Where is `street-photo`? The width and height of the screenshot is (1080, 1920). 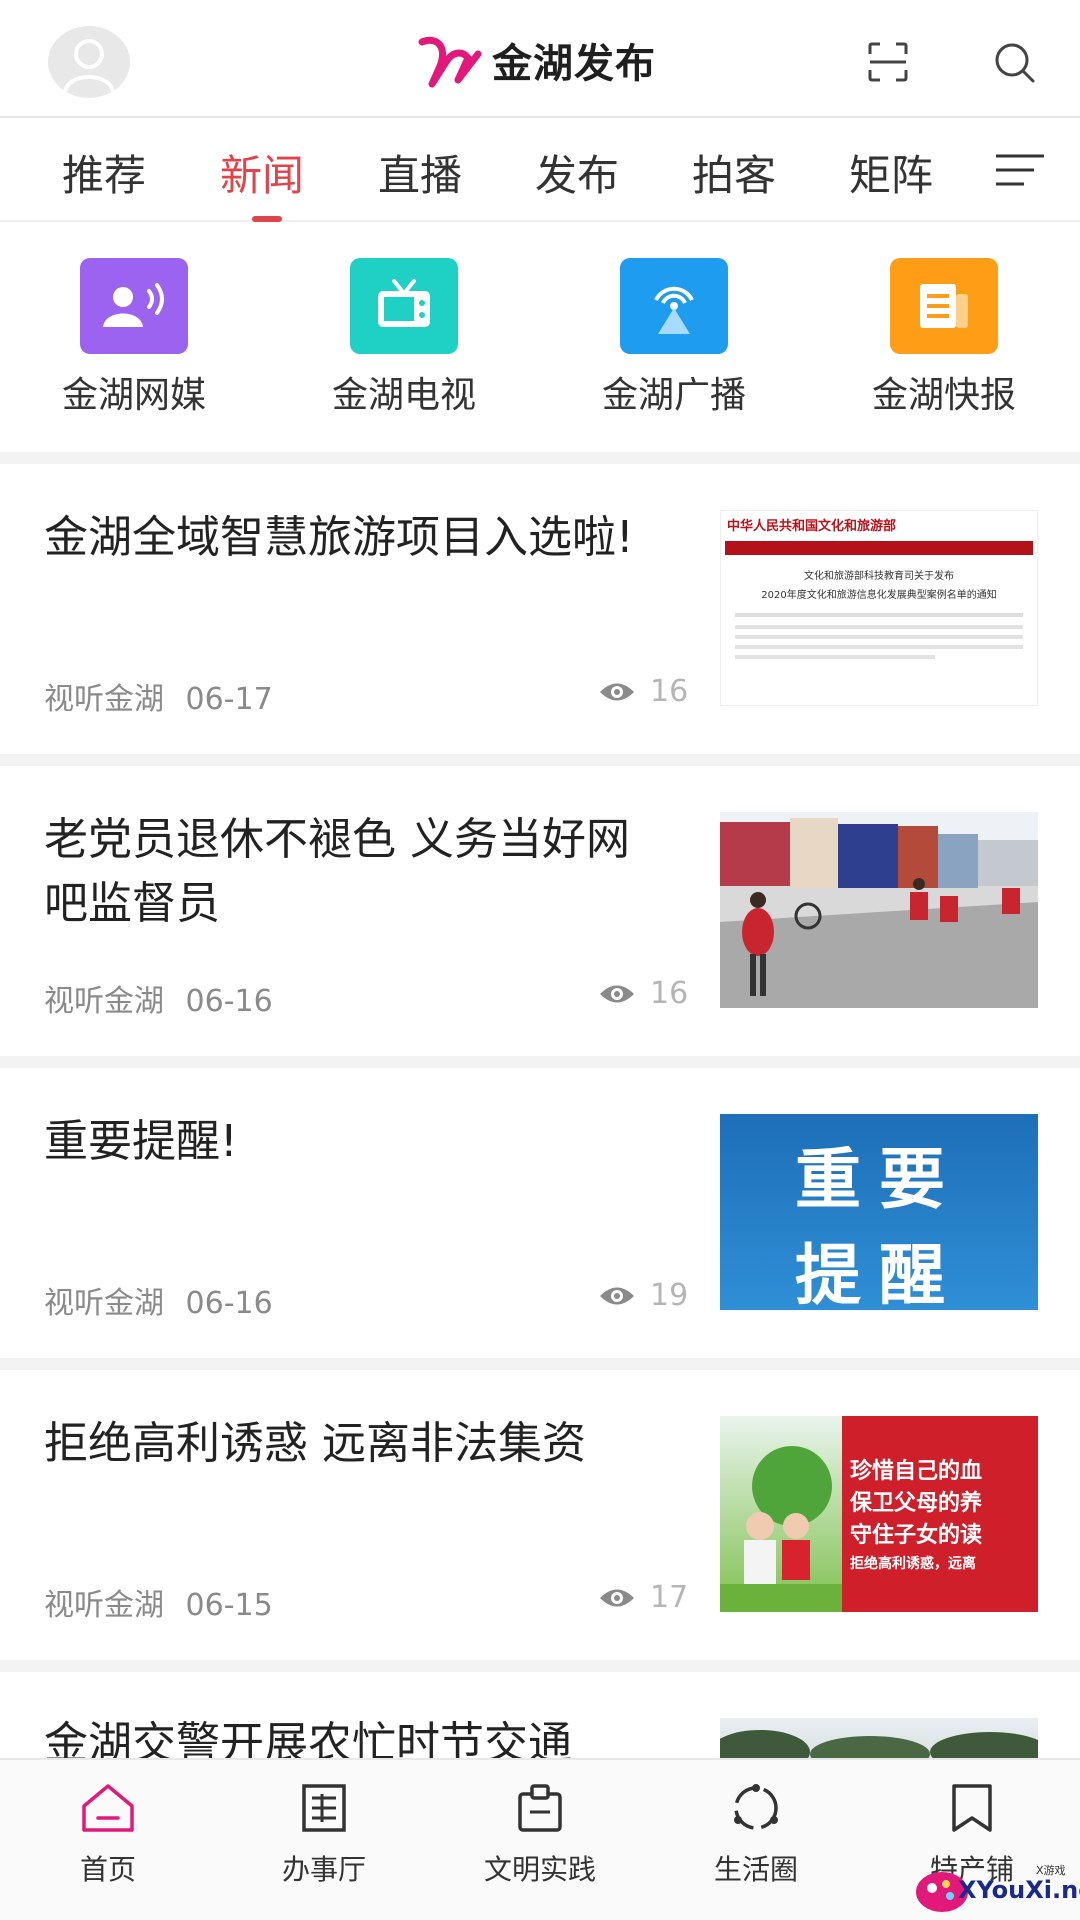
street-photo is located at coordinates (879, 910).